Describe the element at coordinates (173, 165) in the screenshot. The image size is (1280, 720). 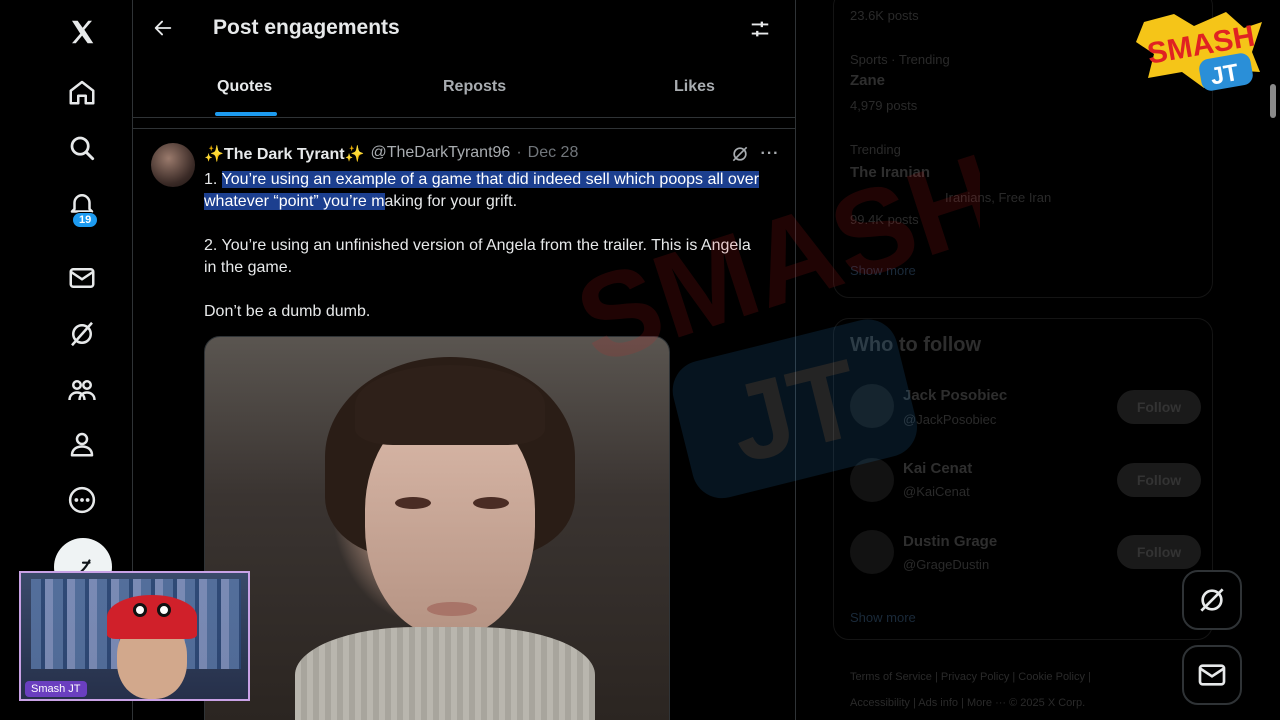
I see `avatar` at that location.